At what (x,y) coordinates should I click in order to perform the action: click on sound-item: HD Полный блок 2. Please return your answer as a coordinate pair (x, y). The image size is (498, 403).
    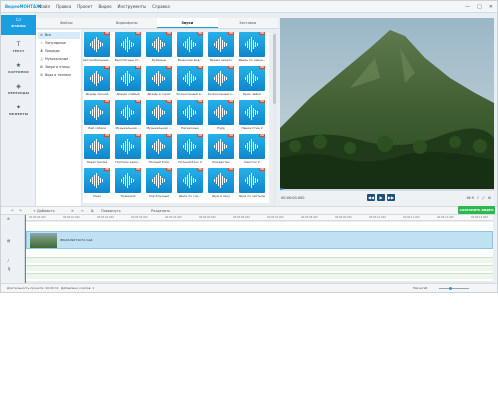
    Looking at the image, I should click on (190, 149).